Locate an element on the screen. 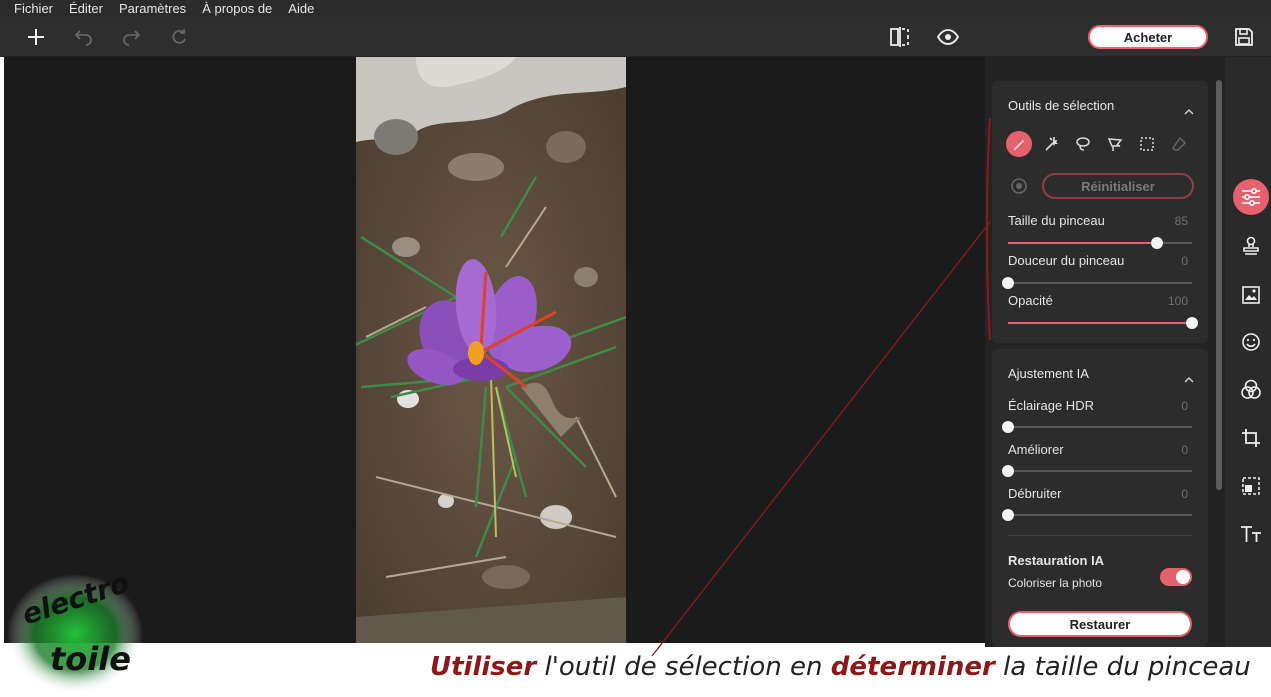 This screenshot has width=1271, height=697. caption-highlight-2: déterminer is located at coordinates (912, 667).